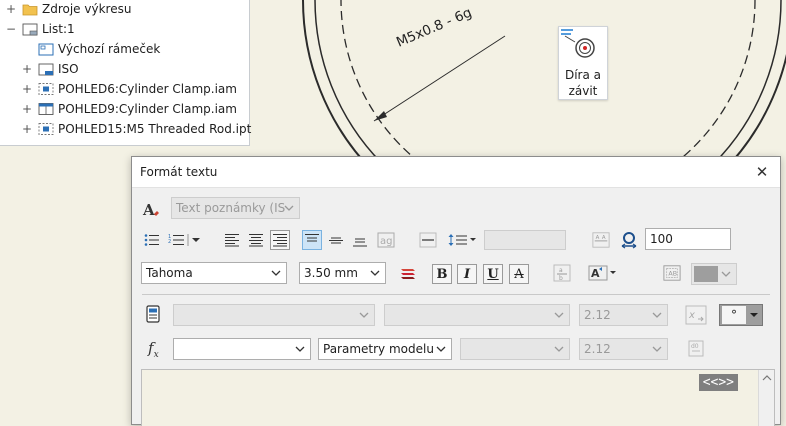 The width and height of the screenshot is (786, 426). Describe the element at coordinates (342, 273) in the screenshot. I see `text-size-select: 3.50 mm` at that location.